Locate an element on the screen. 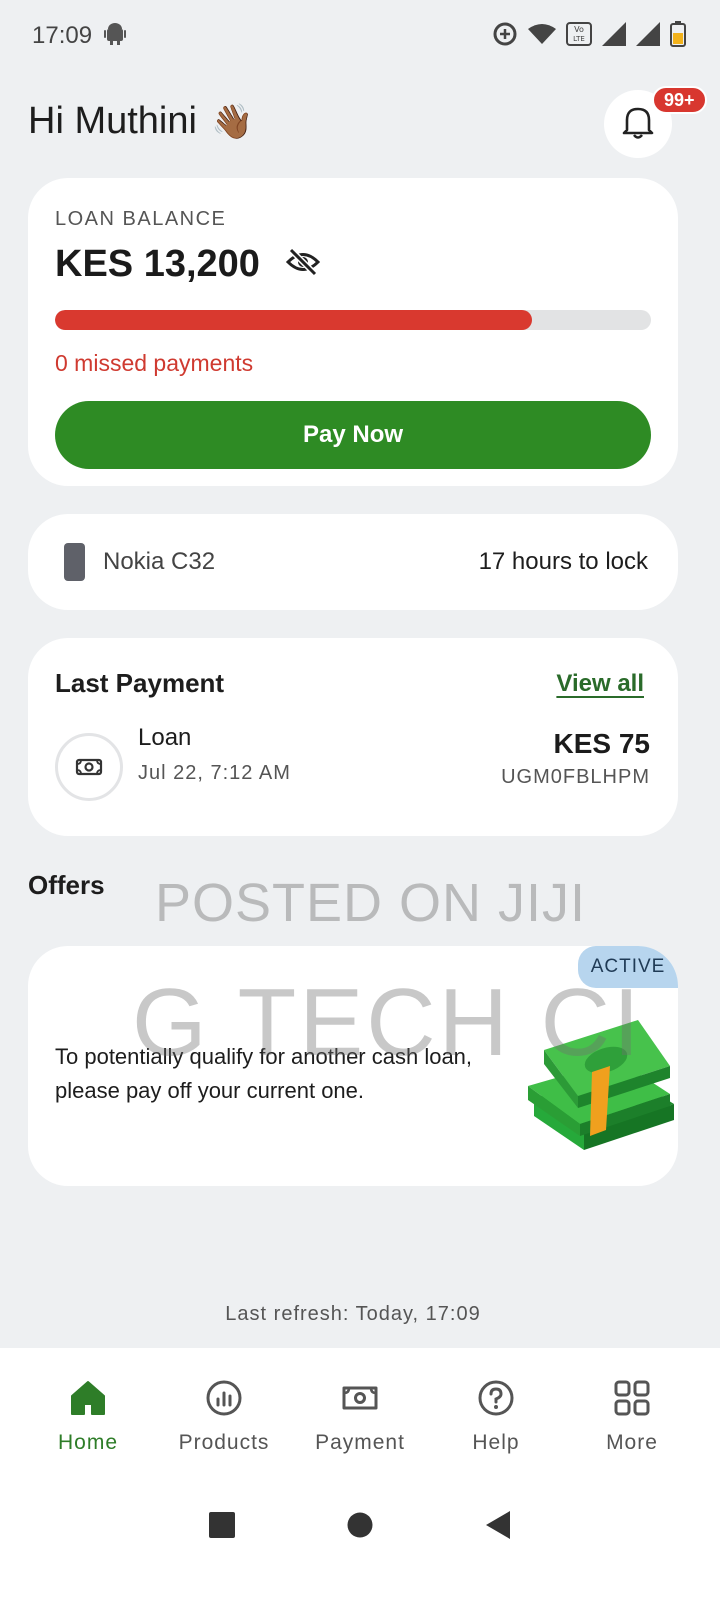 The width and height of the screenshot is (720, 1600). nav-label: Home is located at coordinates (88, 1442).